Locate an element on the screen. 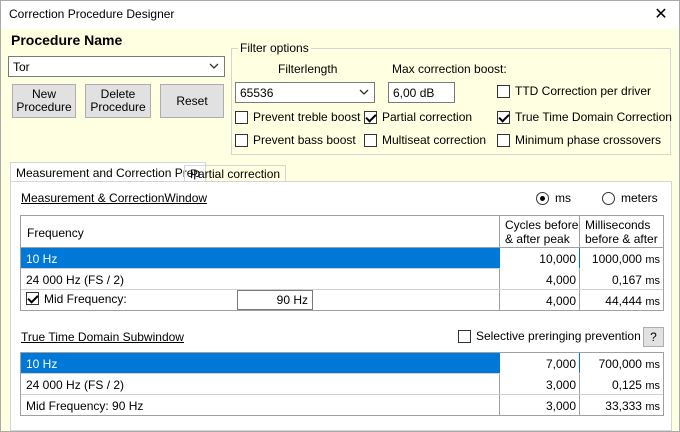  close-icon: ✕ is located at coordinates (661, 14).